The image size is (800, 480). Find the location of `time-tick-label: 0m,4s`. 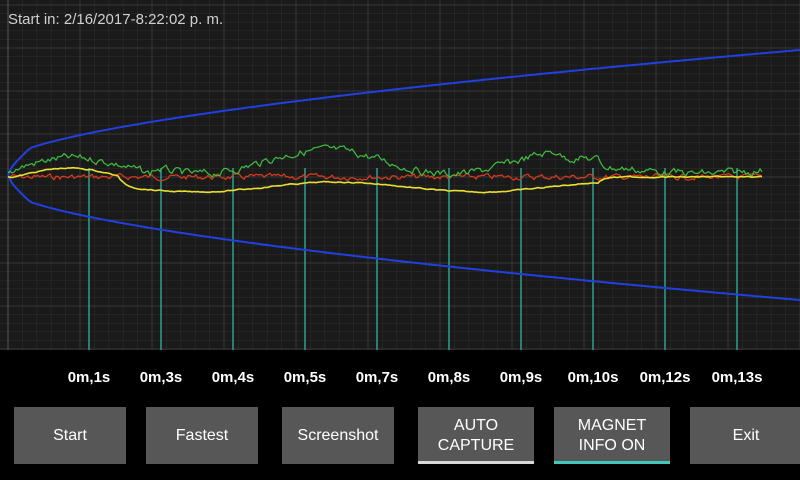

time-tick-label: 0m,4s is located at coordinates (233, 377).